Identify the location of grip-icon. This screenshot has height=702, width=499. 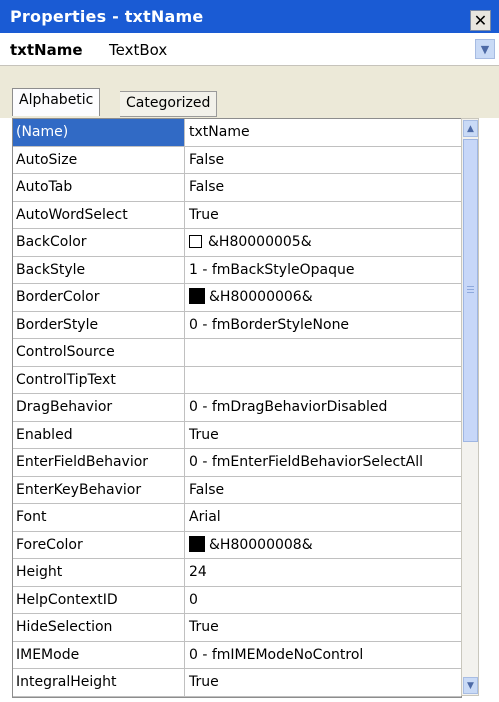
(470, 290).